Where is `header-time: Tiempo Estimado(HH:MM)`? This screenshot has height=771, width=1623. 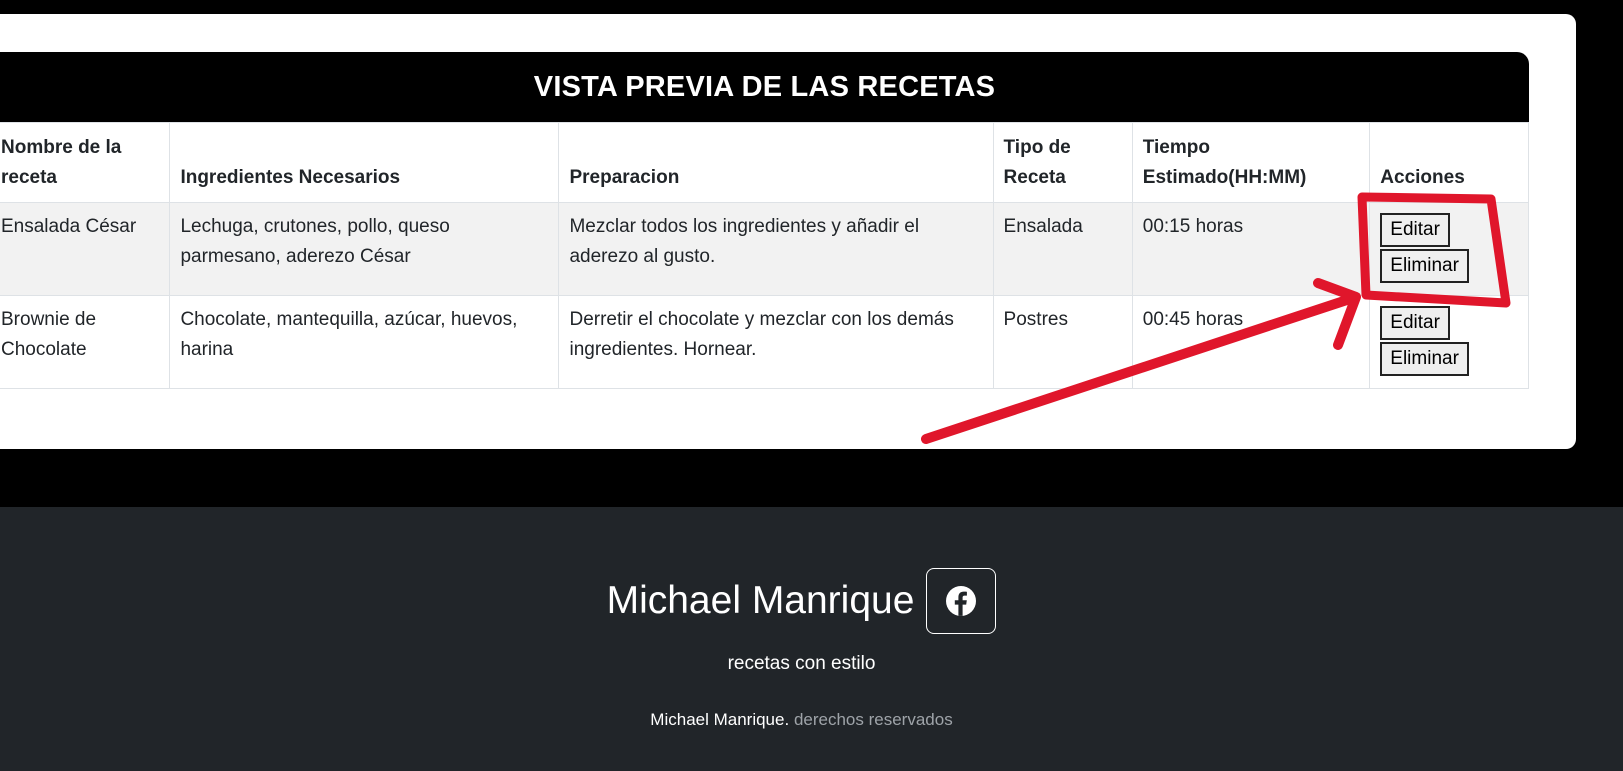
header-time: Tiempo Estimado(HH:MM) is located at coordinates (1251, 162).